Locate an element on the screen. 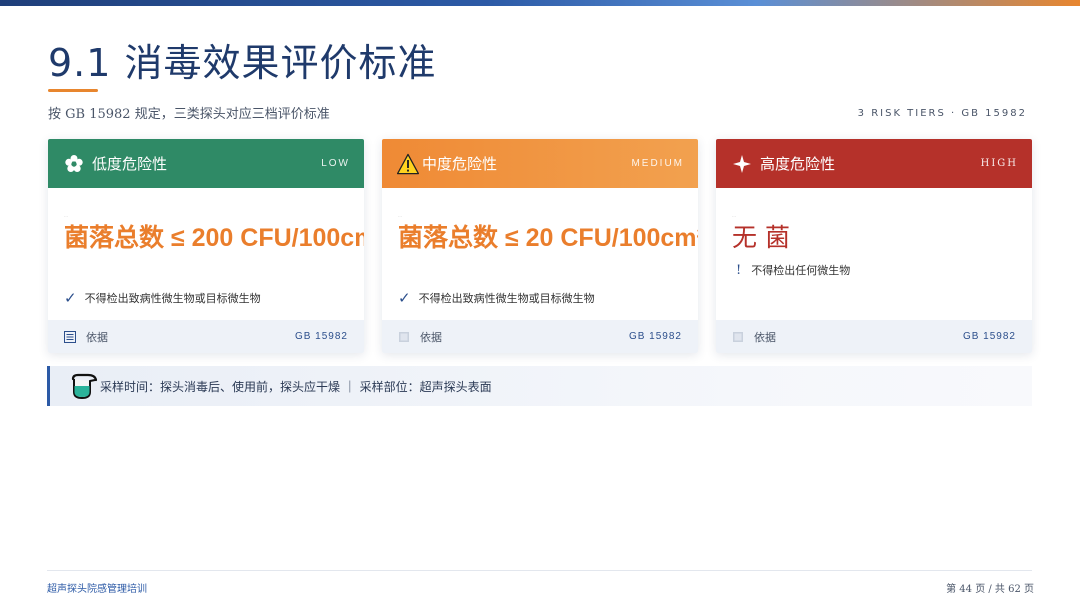 The width and height of the screenshot is (1080, 608). course-name: 超声探头院感管理培训 is located at coordinates (97, 589).